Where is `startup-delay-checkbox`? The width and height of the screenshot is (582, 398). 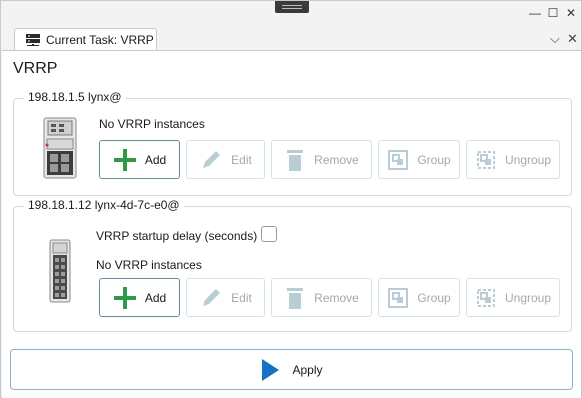
startup-delay-checkbox is located at coordinates (269, 234).